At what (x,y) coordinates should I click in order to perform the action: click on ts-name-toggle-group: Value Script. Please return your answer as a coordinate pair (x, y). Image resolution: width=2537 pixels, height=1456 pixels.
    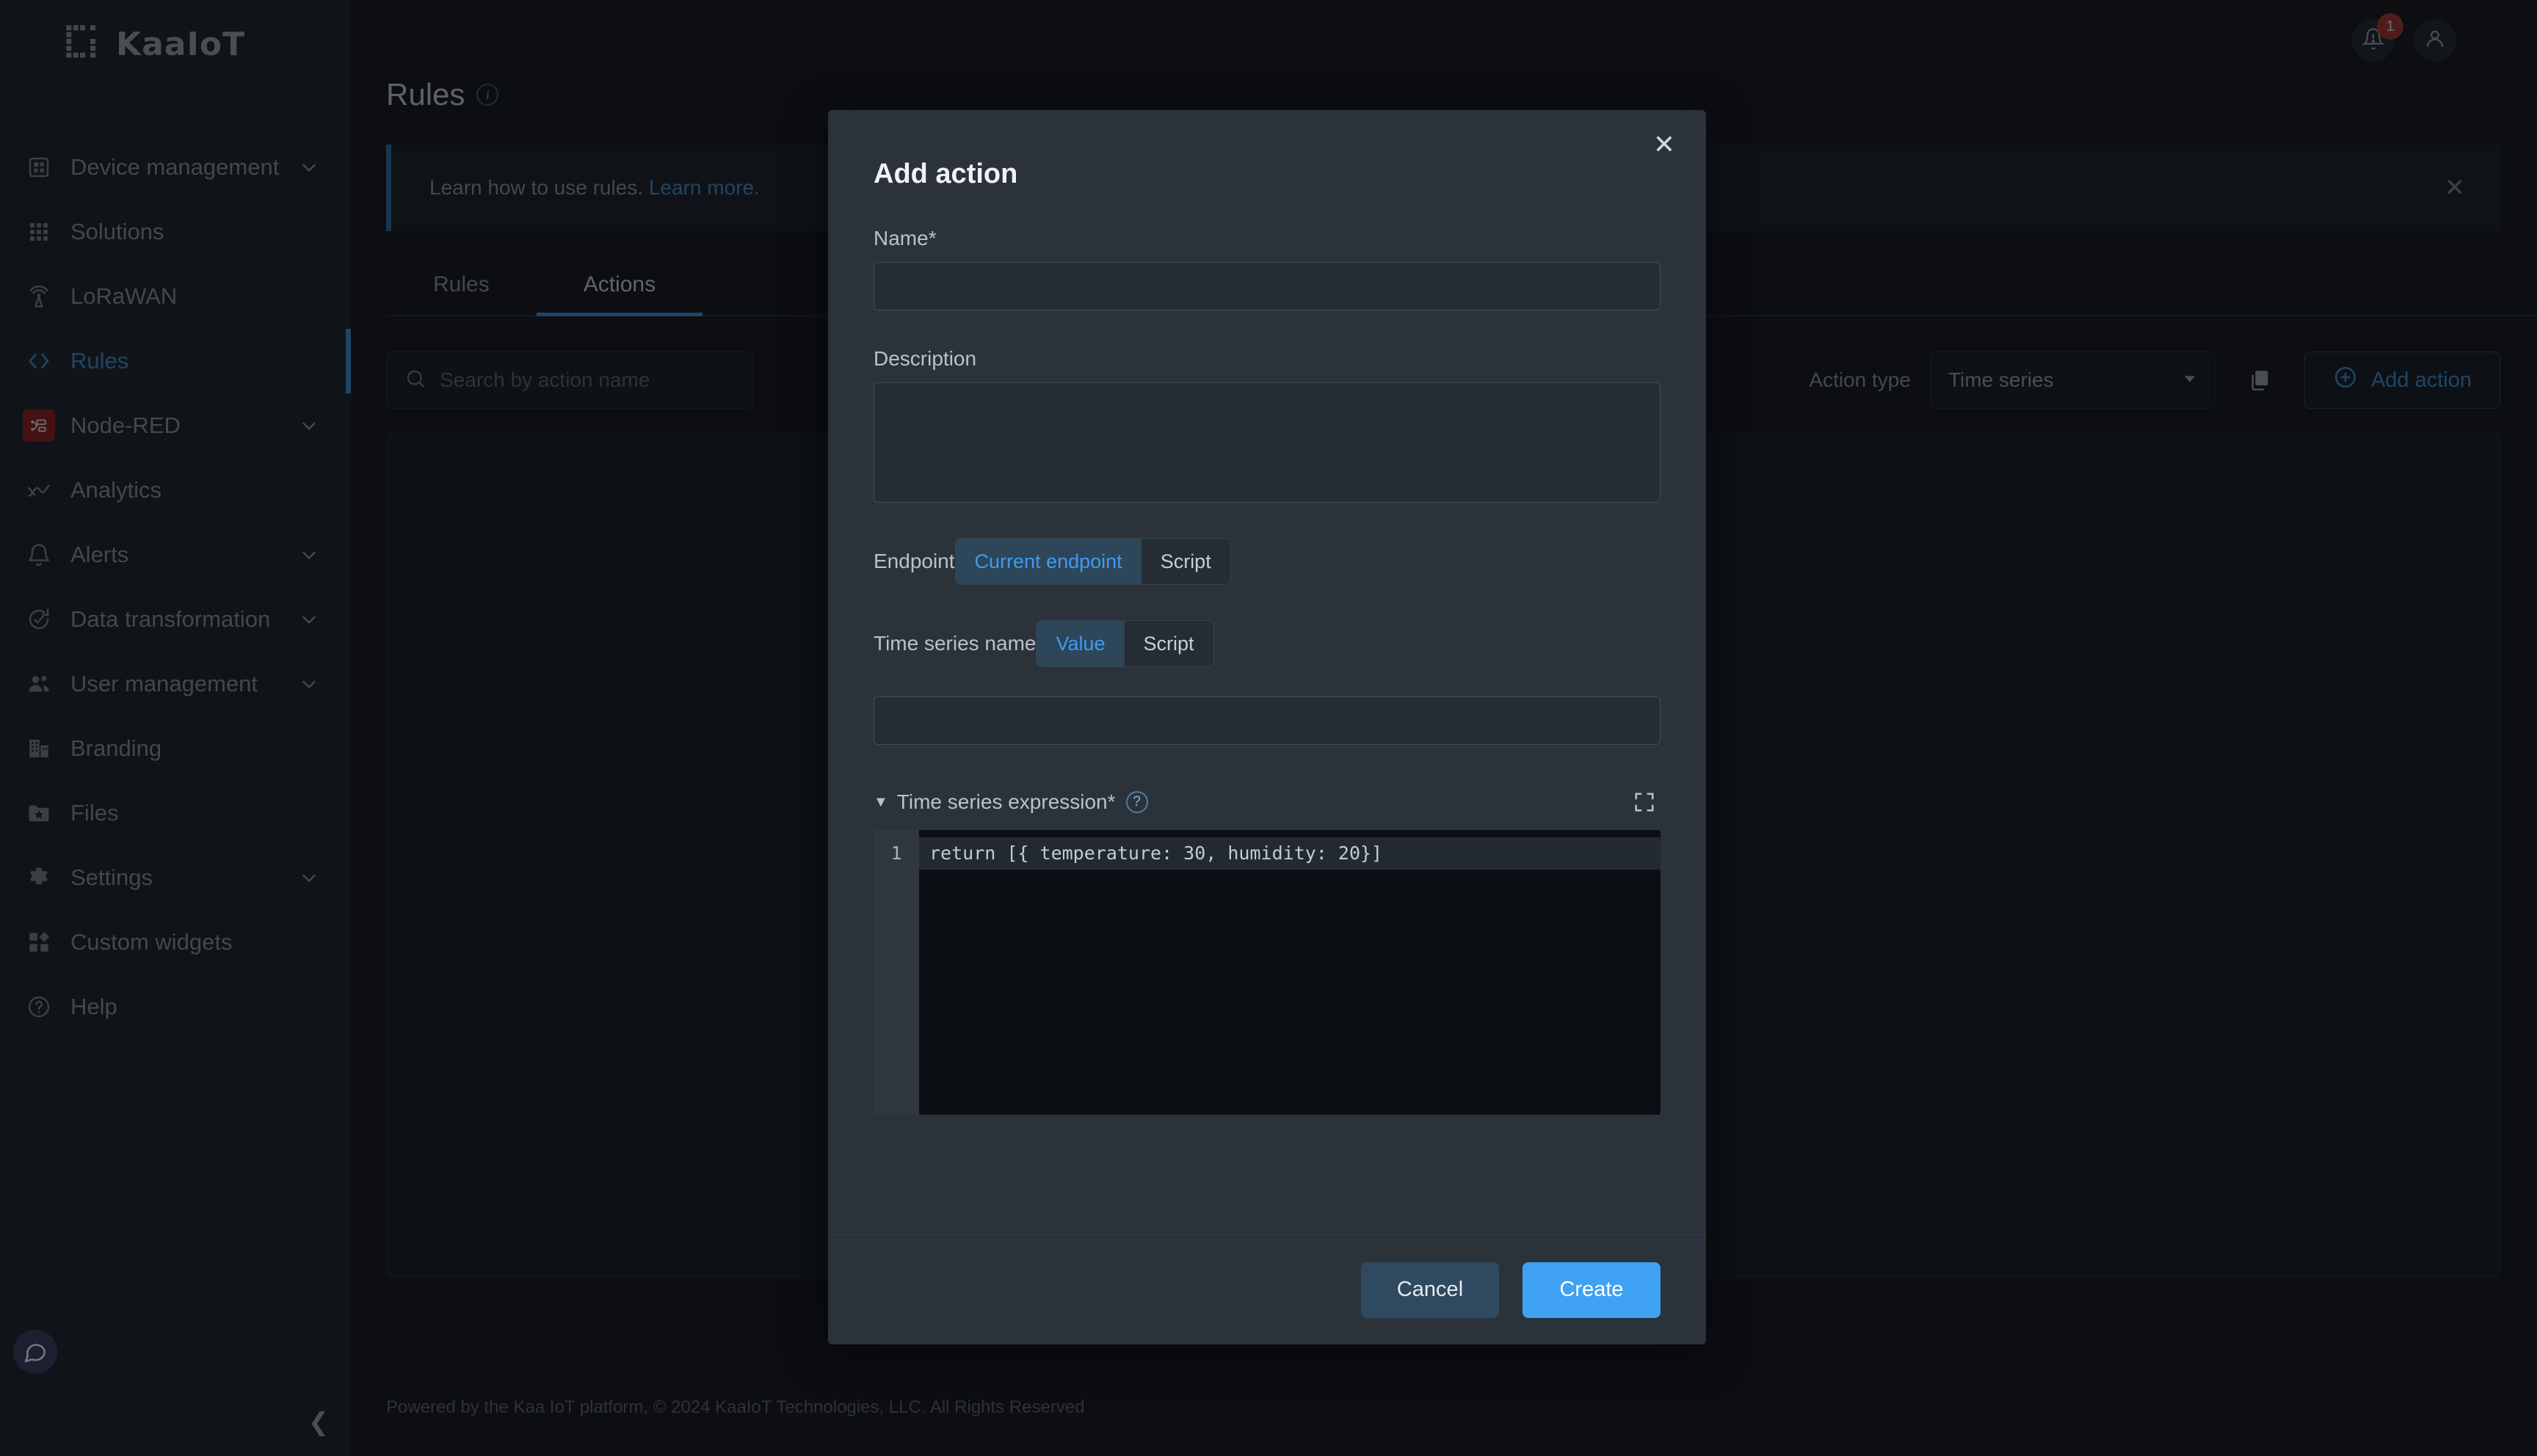
    Looking at the image, I should click on (1125, 643).